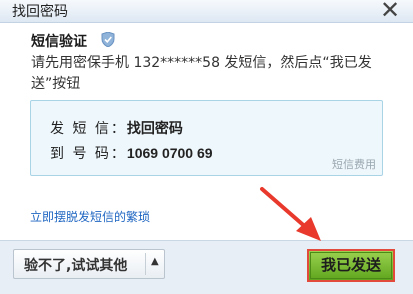  What do you see at coordinates (76, 266) in the screenshot?
I see `try-other-label: 验不了,试试其他` at bounding box center [76, 266].